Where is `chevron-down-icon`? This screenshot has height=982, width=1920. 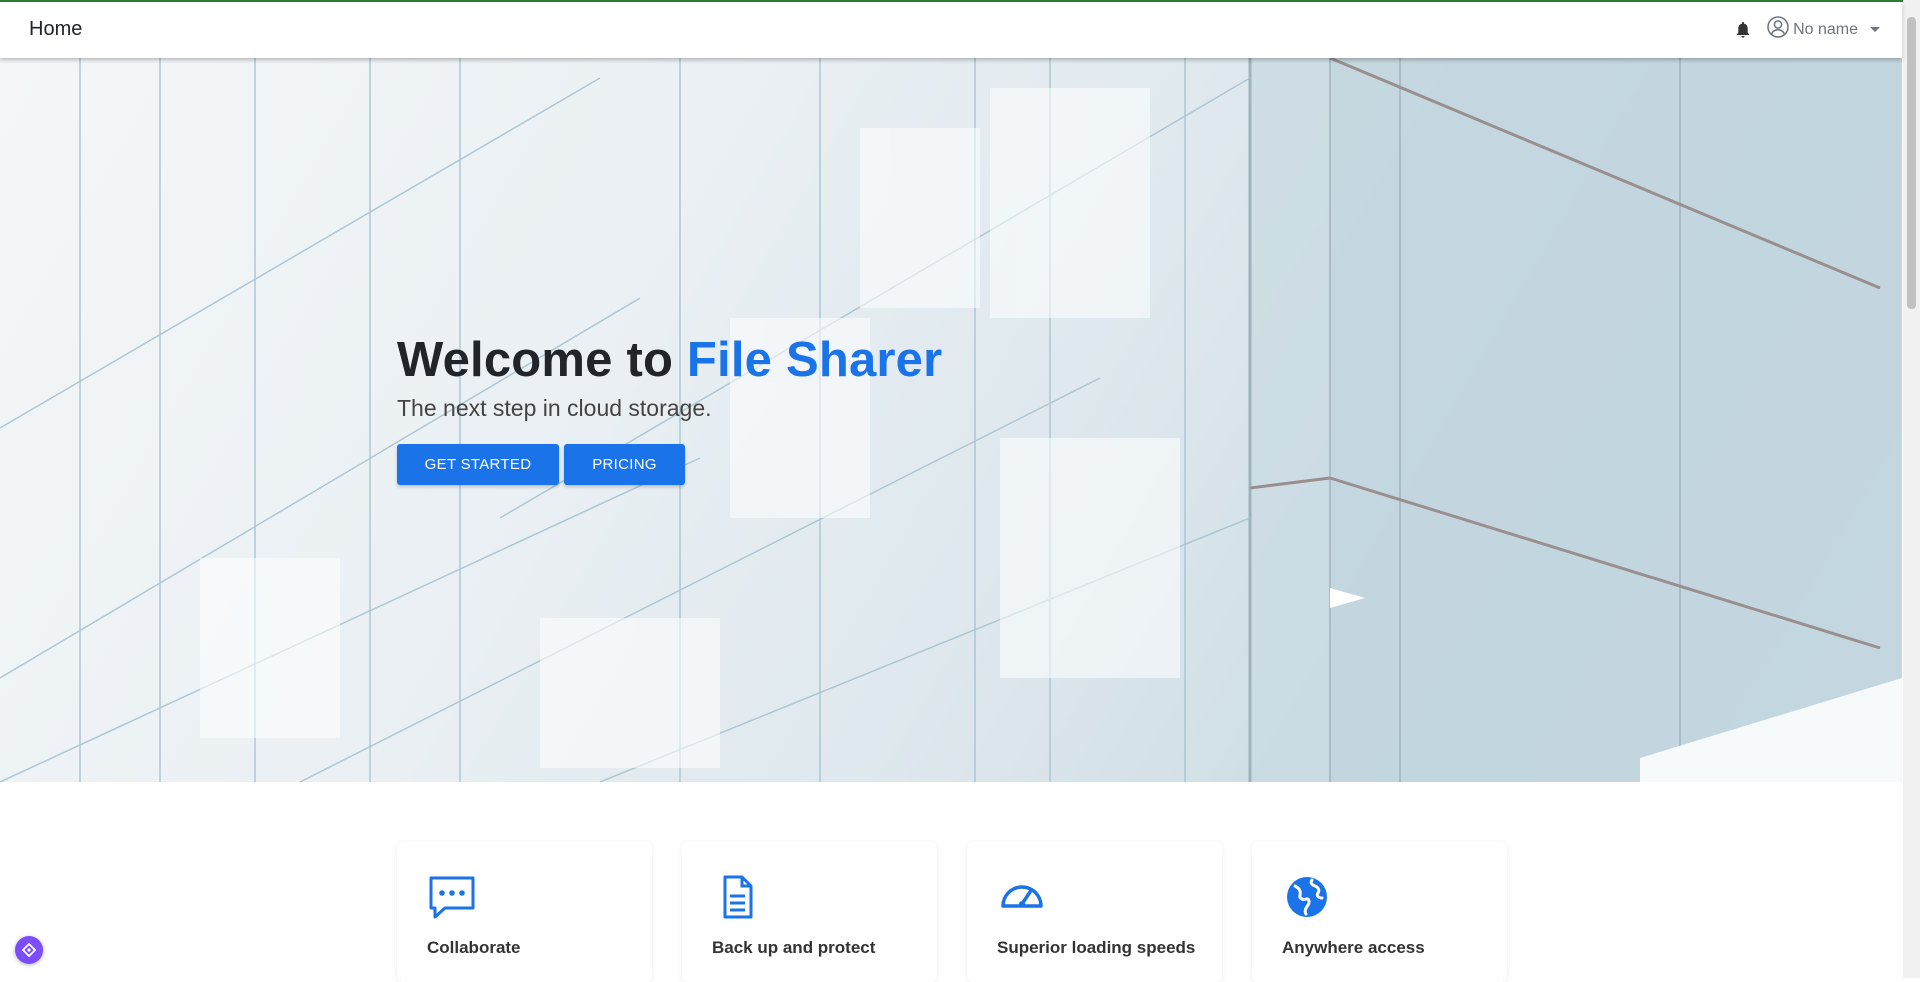 chevron-down-icon is located at coordinates (1875, 29).